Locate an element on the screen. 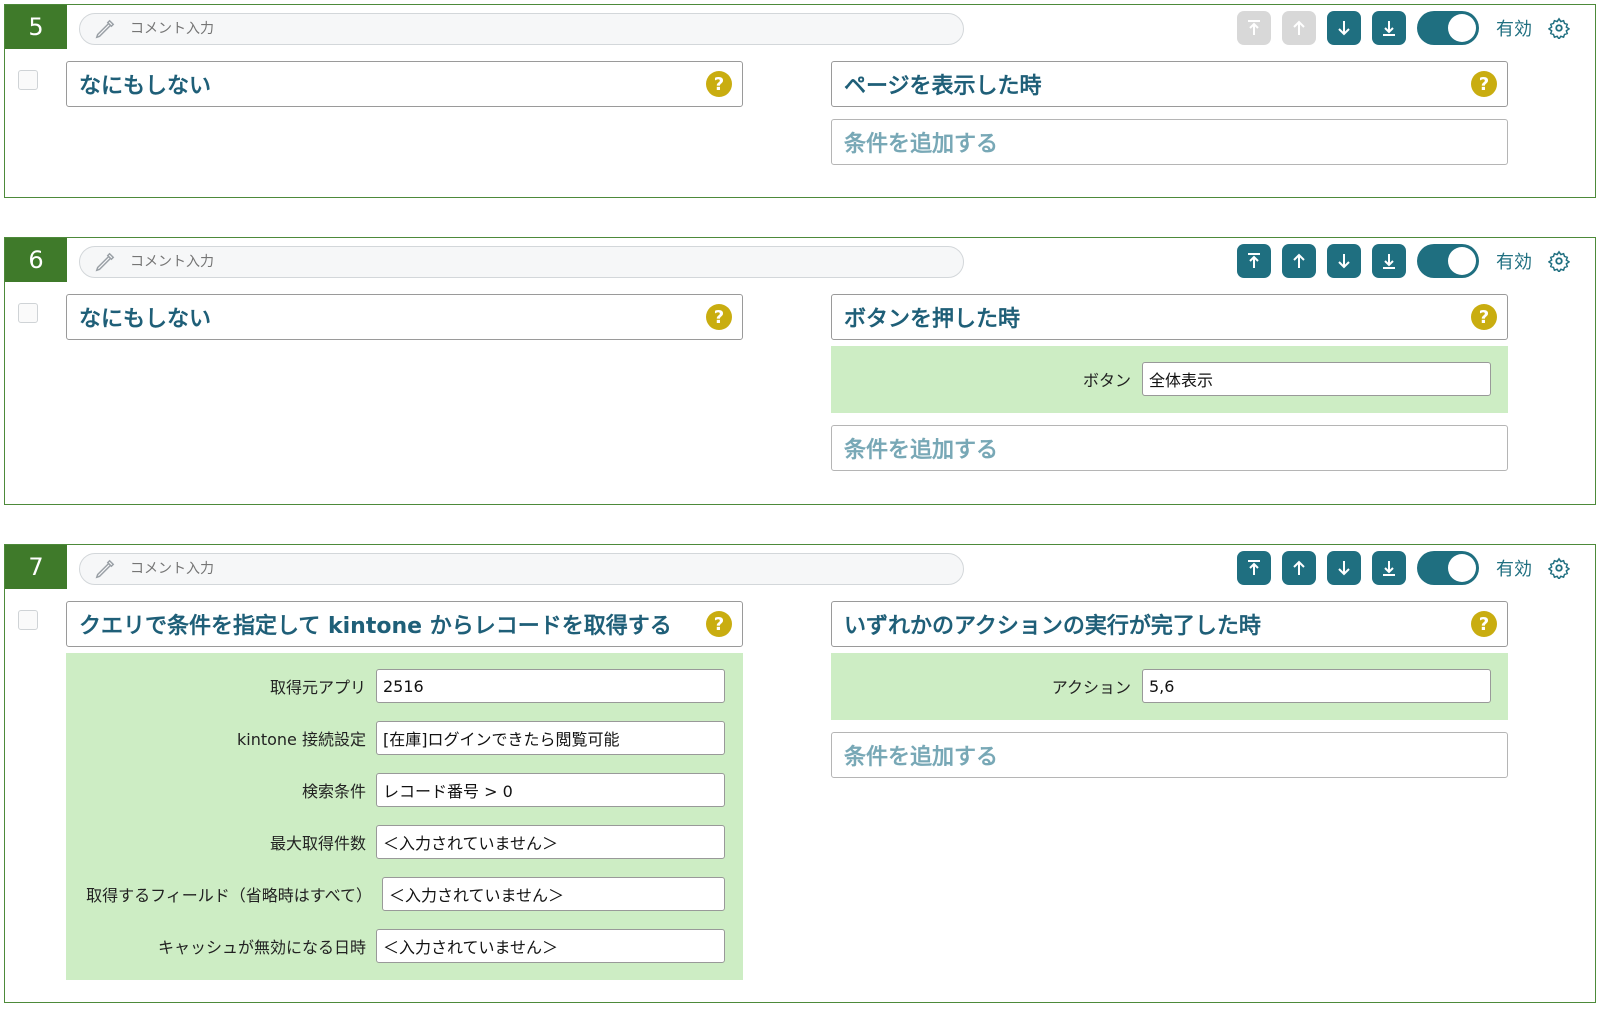 The width and height of the screenshot is (1600, 1028). connection-setting-input: [在庫]ログインできたら閲覧可能 is located at coordinates (550, 738).